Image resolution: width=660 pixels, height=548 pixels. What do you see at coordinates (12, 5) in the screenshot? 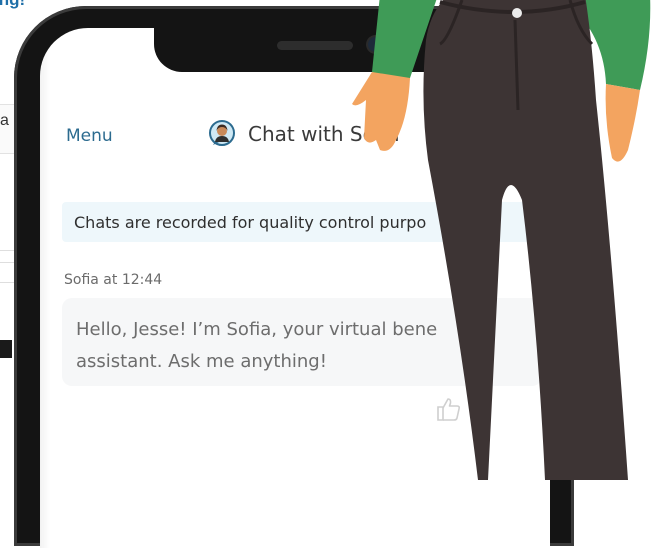
I see `background-link-fragment: ing!` at bounding box center [12, 5].